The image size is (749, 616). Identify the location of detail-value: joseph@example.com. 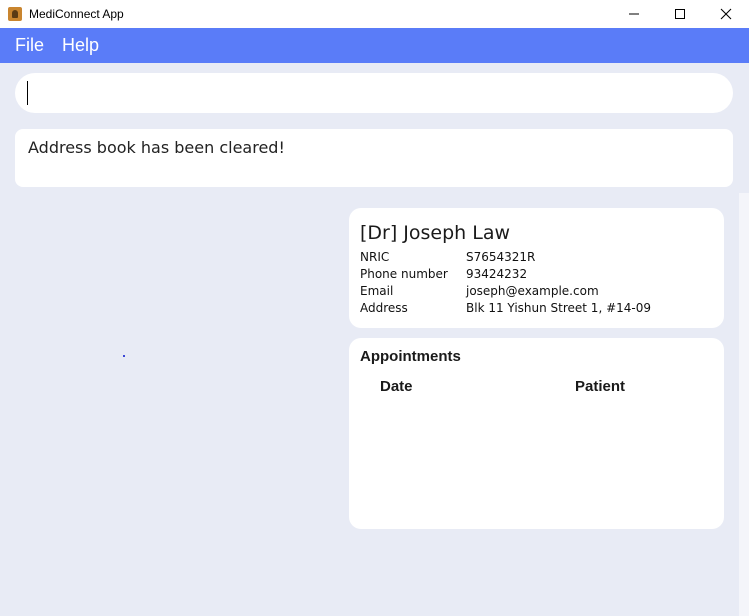
(532, 291).